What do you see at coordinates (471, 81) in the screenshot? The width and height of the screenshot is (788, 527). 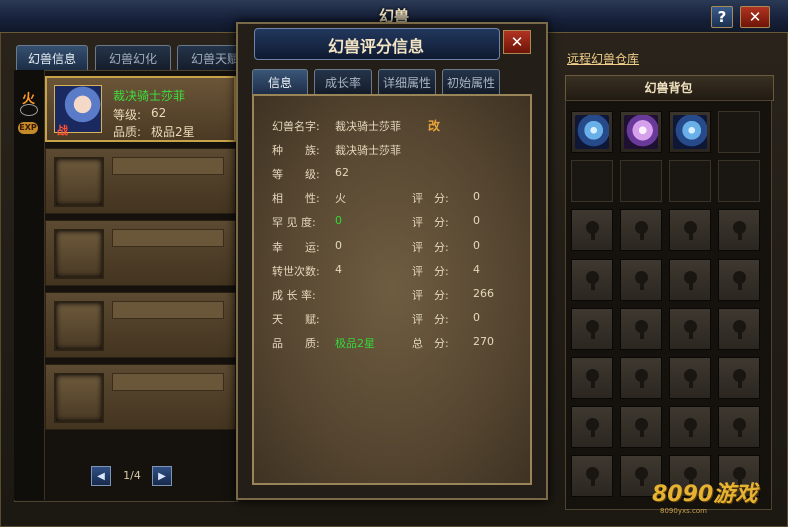 I see `tab-initial-attrs: 初始属性` at bounding box center [471, 81].